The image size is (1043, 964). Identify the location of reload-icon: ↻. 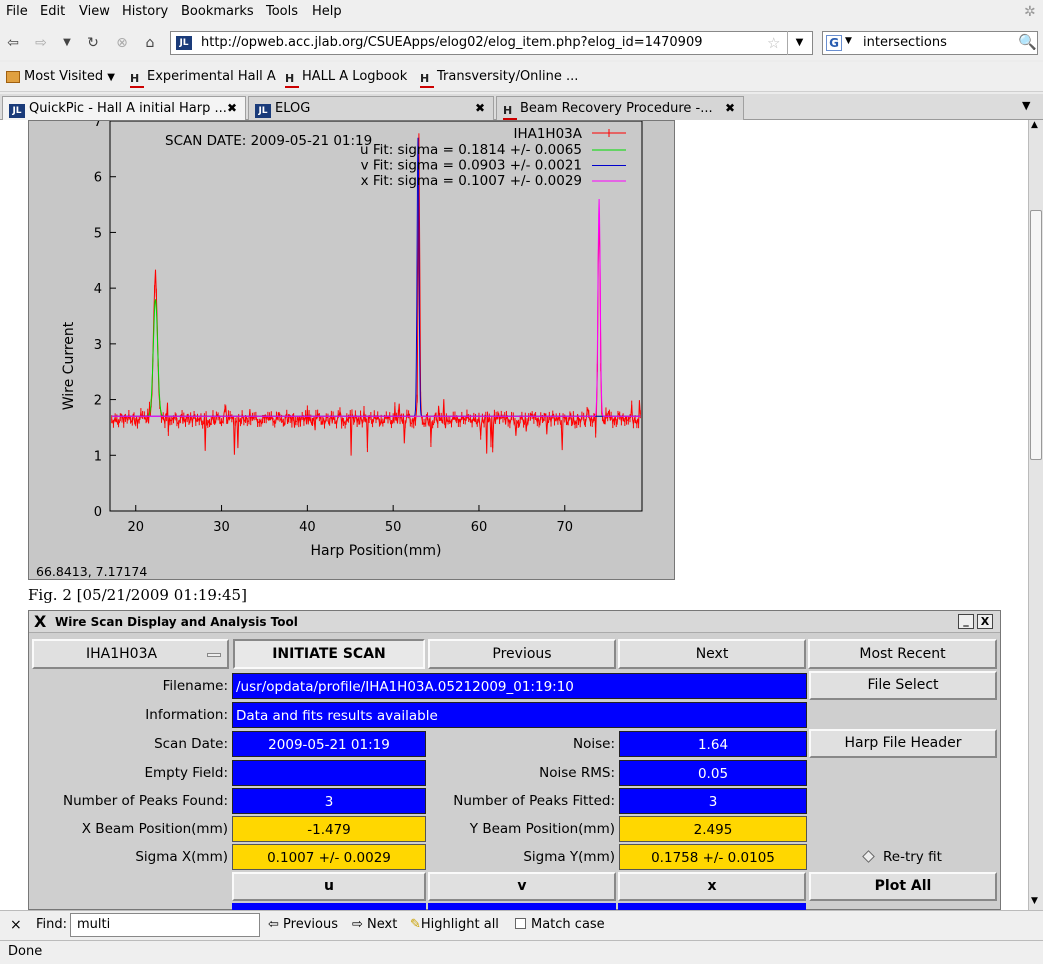
(93, 43).